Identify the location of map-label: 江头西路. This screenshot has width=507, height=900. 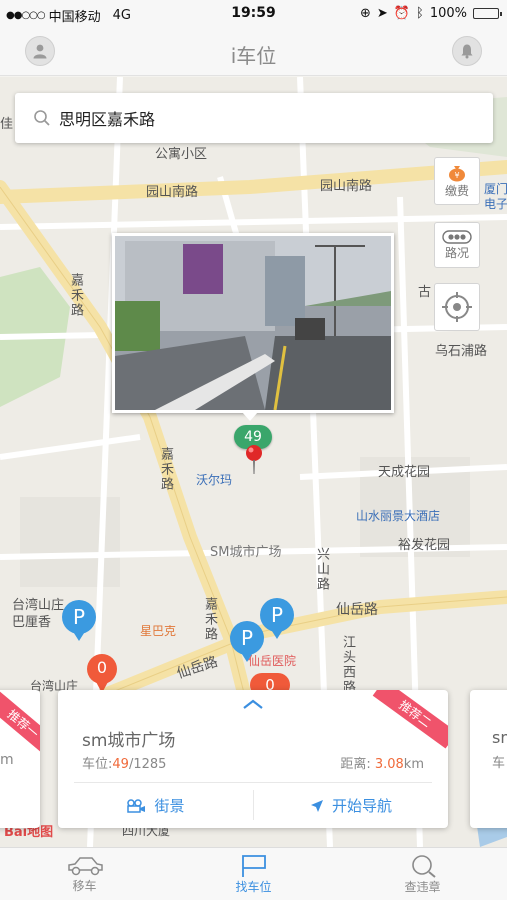
(347, 665).